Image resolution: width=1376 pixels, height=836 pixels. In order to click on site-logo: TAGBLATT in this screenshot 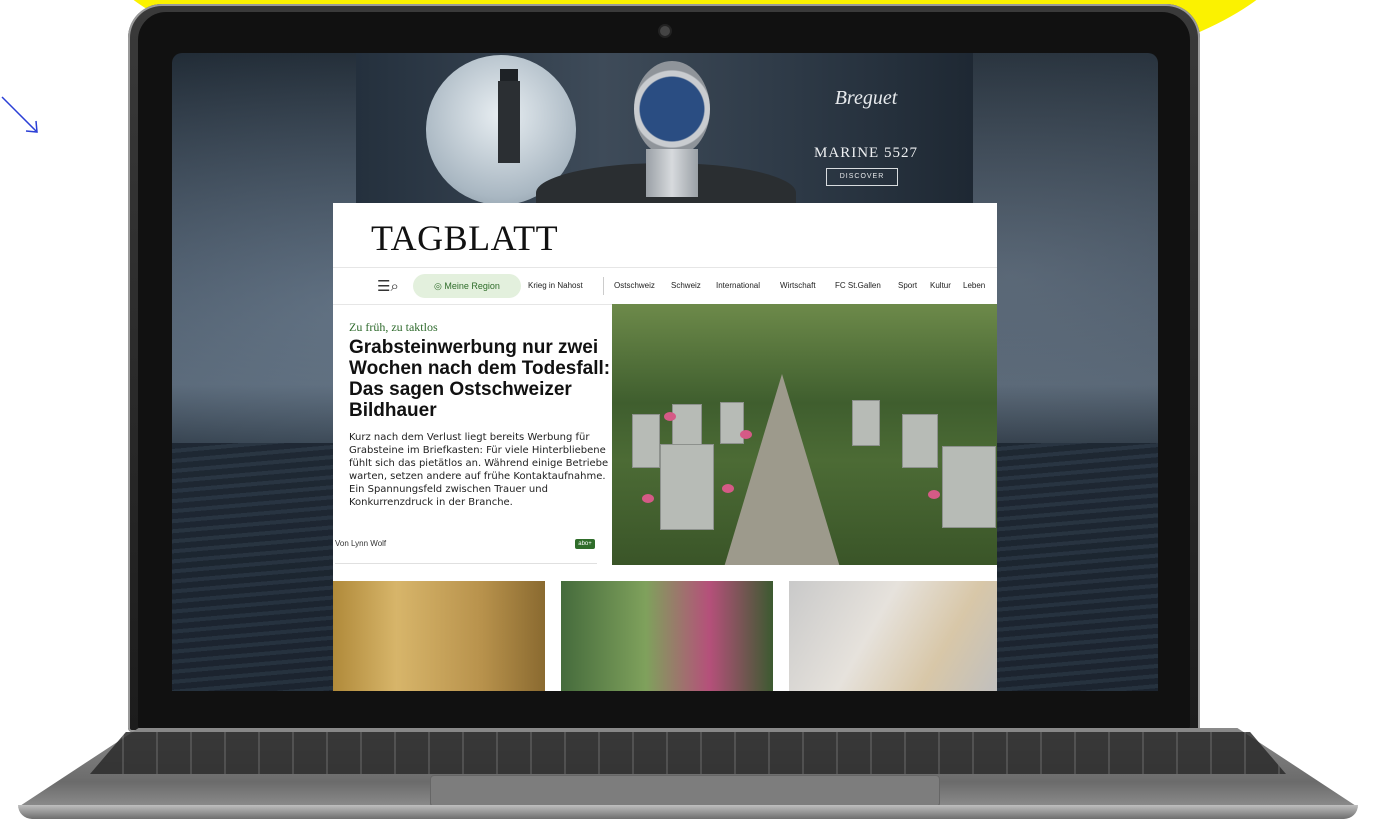, I will do `click(464, 238)`.